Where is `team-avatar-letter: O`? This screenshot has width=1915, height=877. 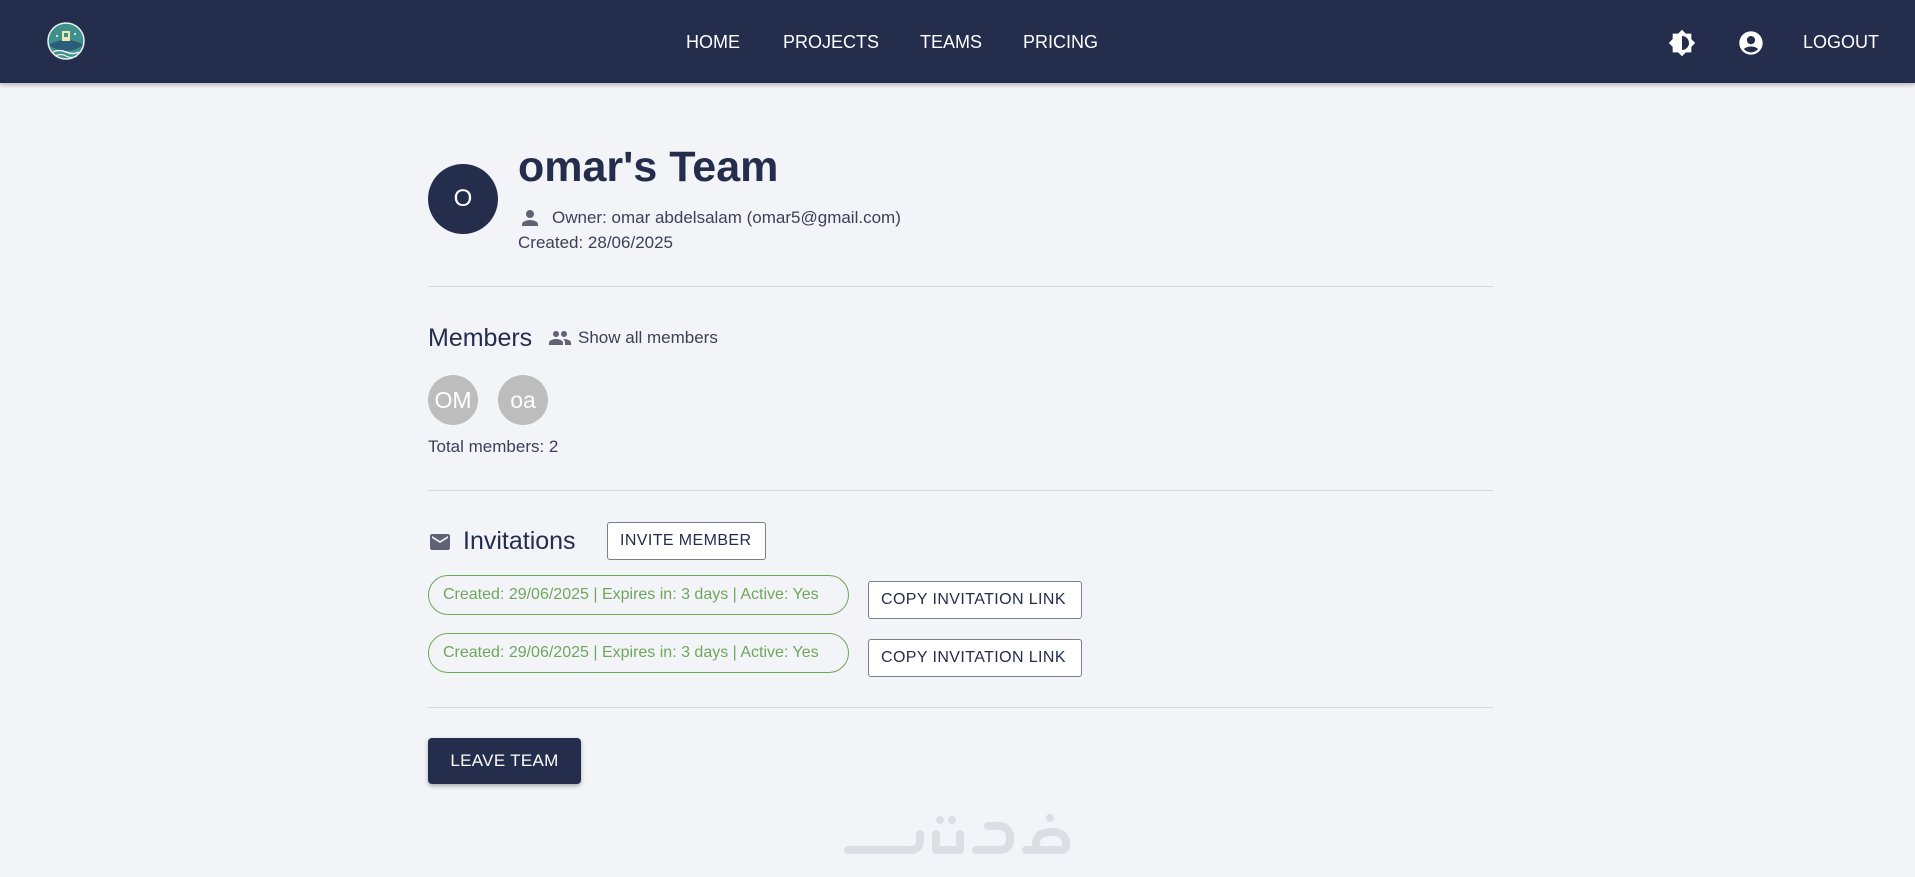
team-avatar-letter: O is located at coordinates (463, 198).